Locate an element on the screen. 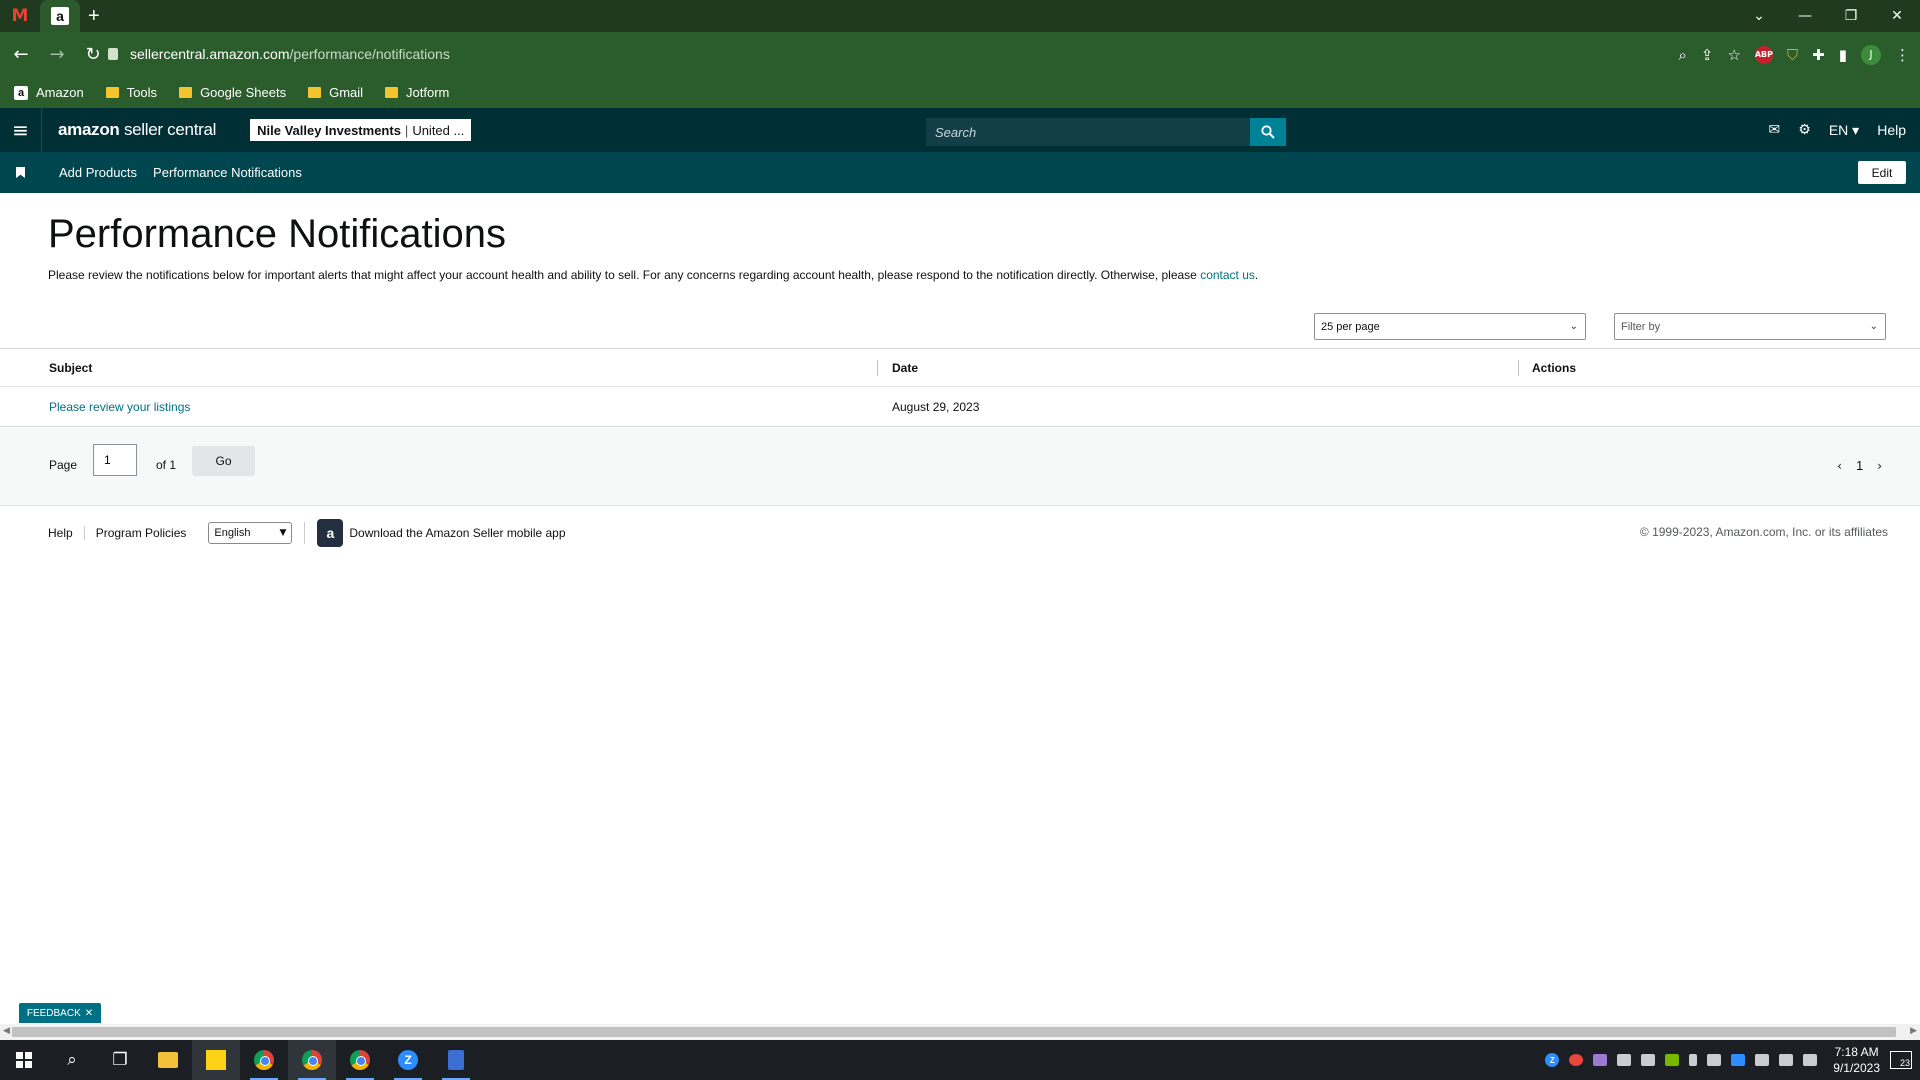 The width and height of the screenshot is (1920, 1080). back-arrow-icon: ← is located at coordinates (21, 54).